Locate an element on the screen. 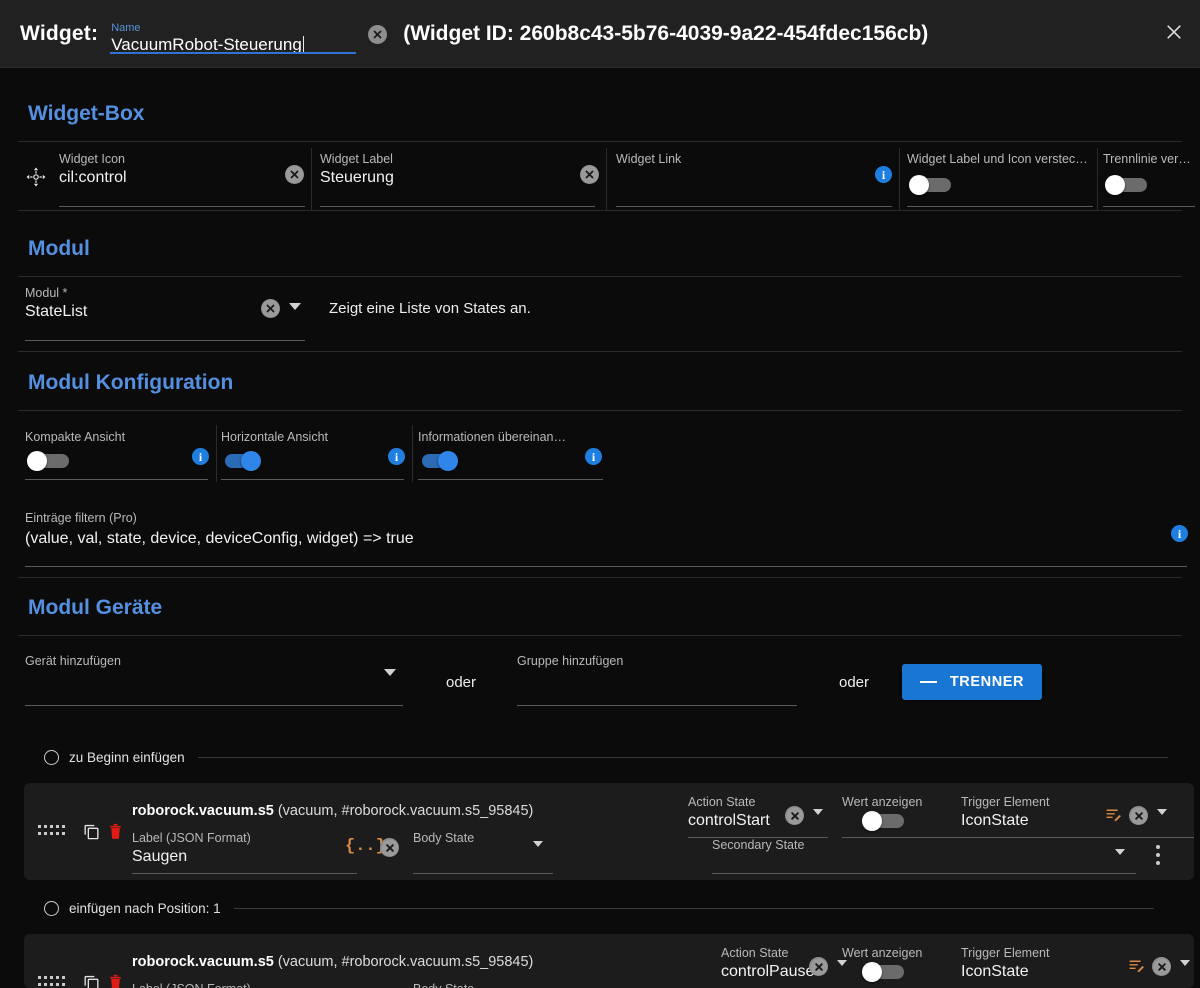  device-1-action-state-value: controlStart is located at coordinates (729, 820).